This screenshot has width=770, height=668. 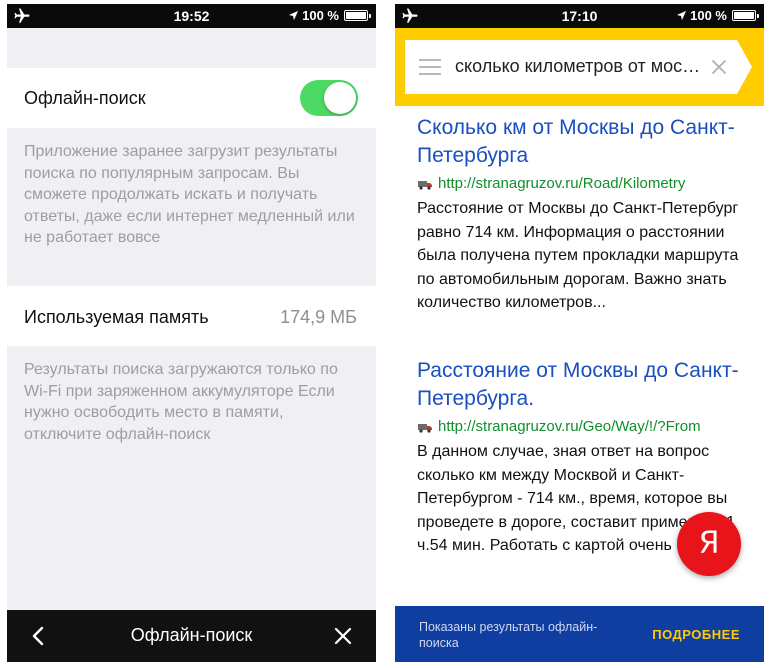 What do you see at coordinates (430, 67) in the screenshot?
I see `menu-icon` at bounding box center [430, 67].